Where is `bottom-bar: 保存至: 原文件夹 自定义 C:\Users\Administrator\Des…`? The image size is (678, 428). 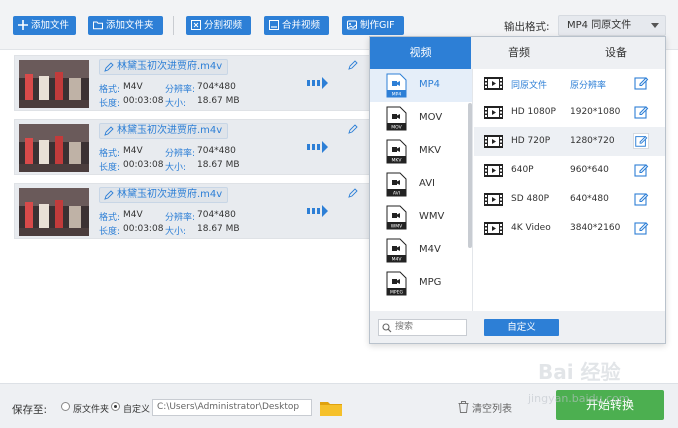
bottom-bar: 保存至: 原文件夹 自定义 C:\Users\Administrator\Des… is located at coordinates (339, 405).